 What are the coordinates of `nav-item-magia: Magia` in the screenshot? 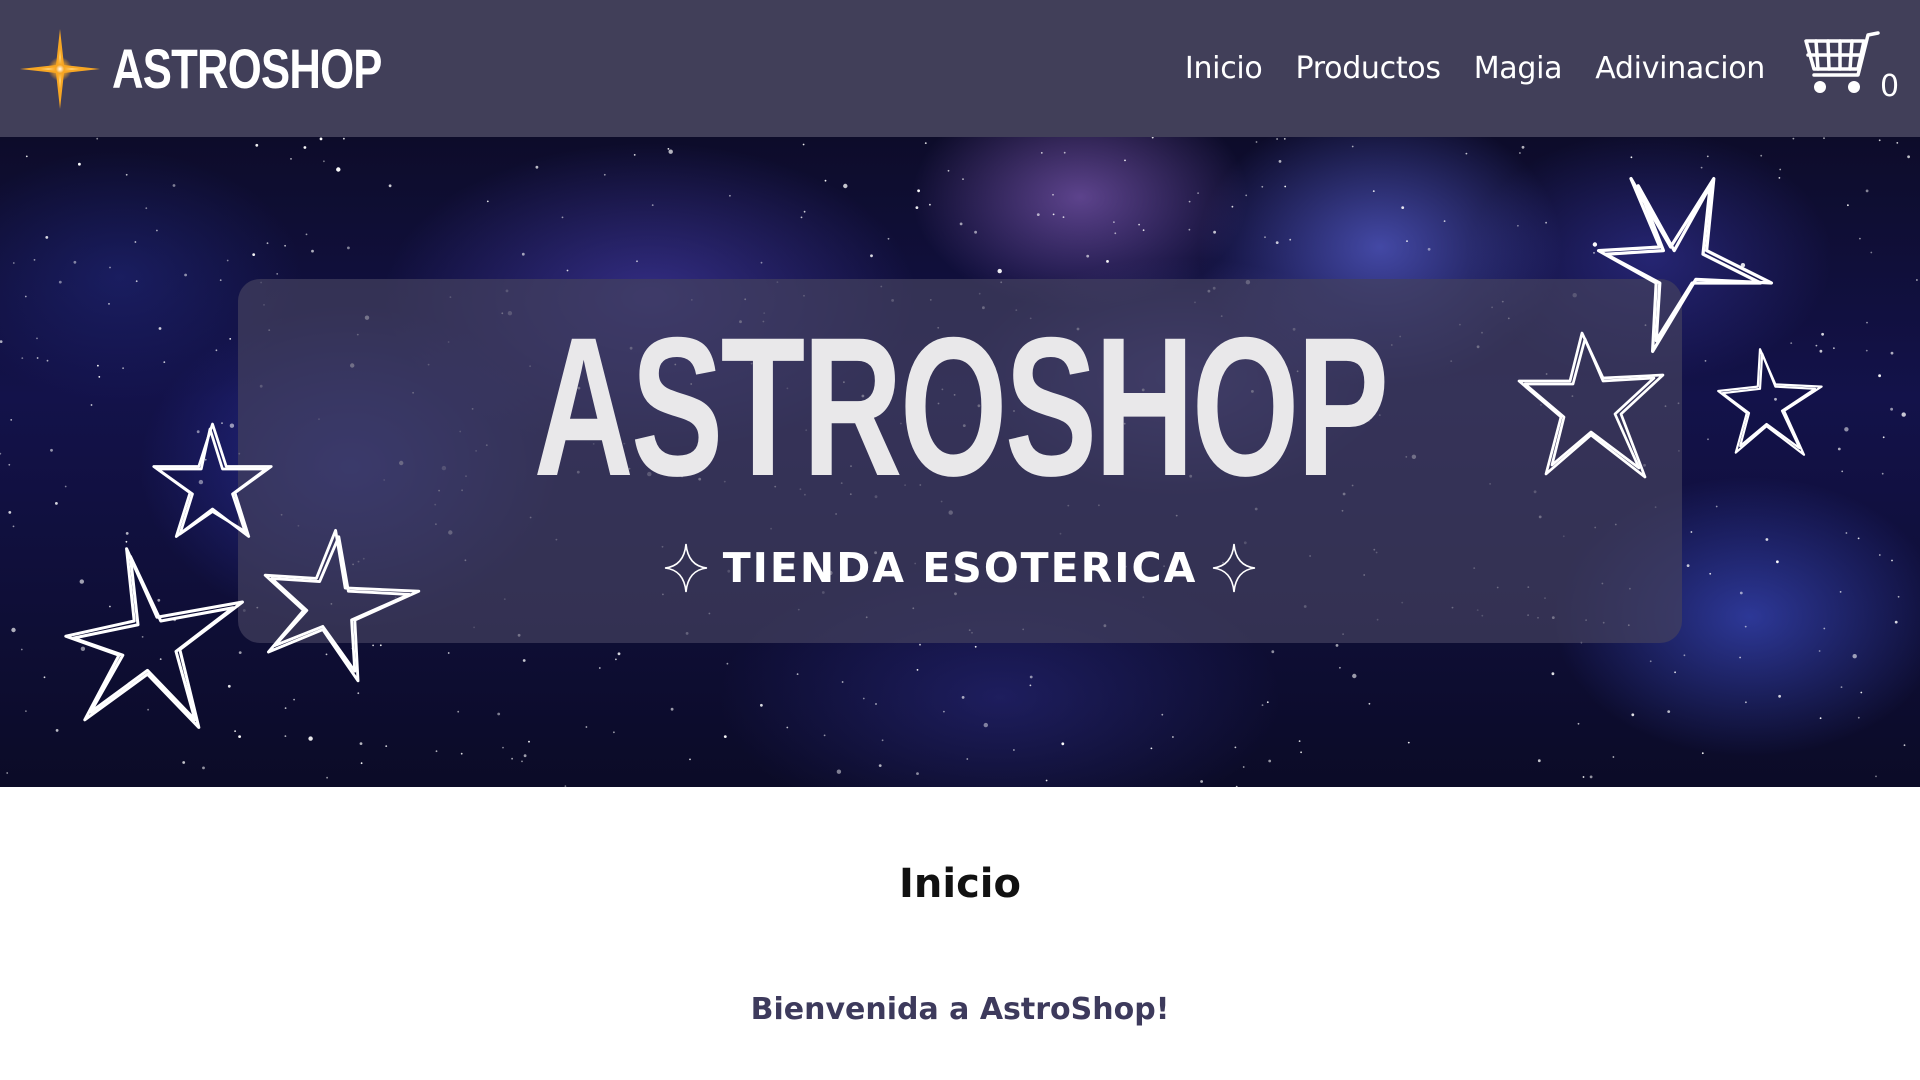 It's located at (1518, 68).